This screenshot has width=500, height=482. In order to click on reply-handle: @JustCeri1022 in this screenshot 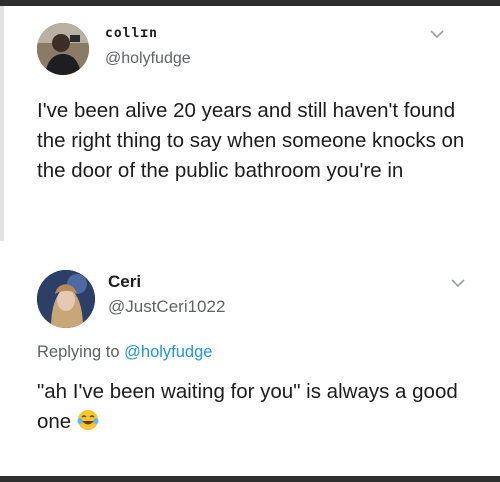, I will do `click(166, 307)`.